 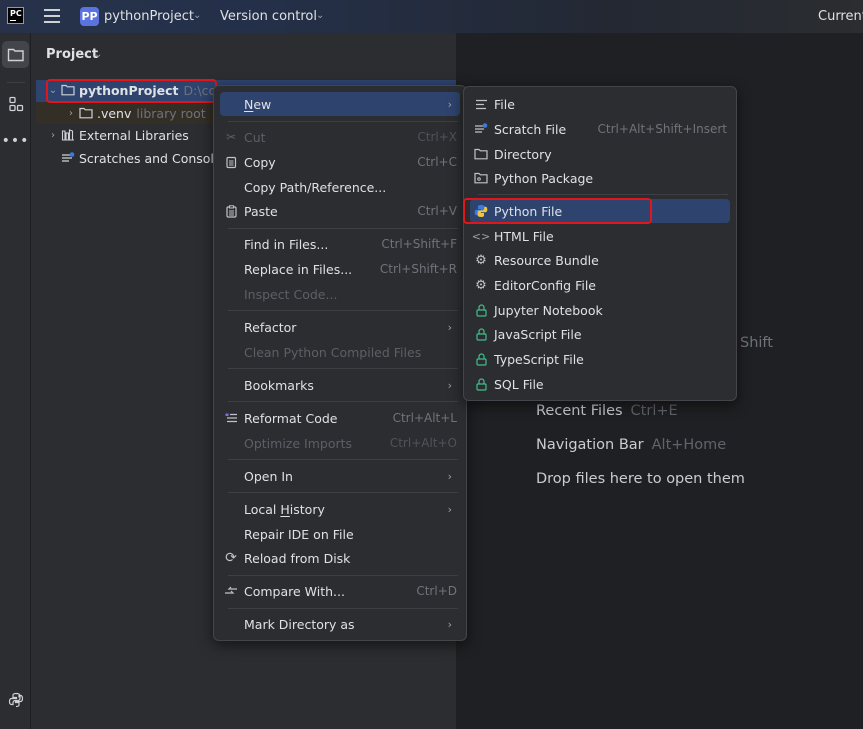 What do you see at coordinates (340, 509) in the screenshot?
I see `menu-item-local-history: Local History ›` at bounding box center [340, 509].